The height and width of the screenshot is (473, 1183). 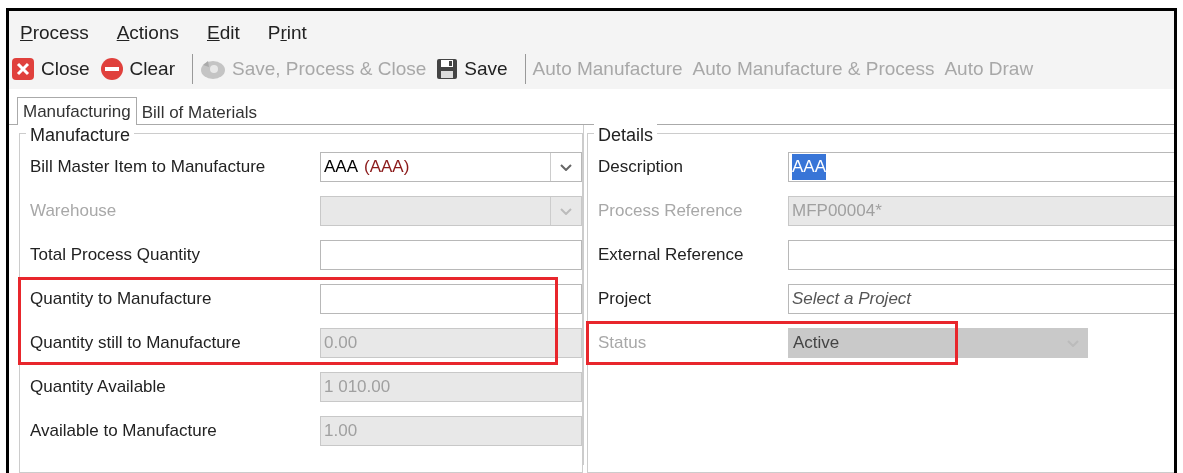 I want to click on field-label: Quantity to Manufacture, so click(x=121, y=299).